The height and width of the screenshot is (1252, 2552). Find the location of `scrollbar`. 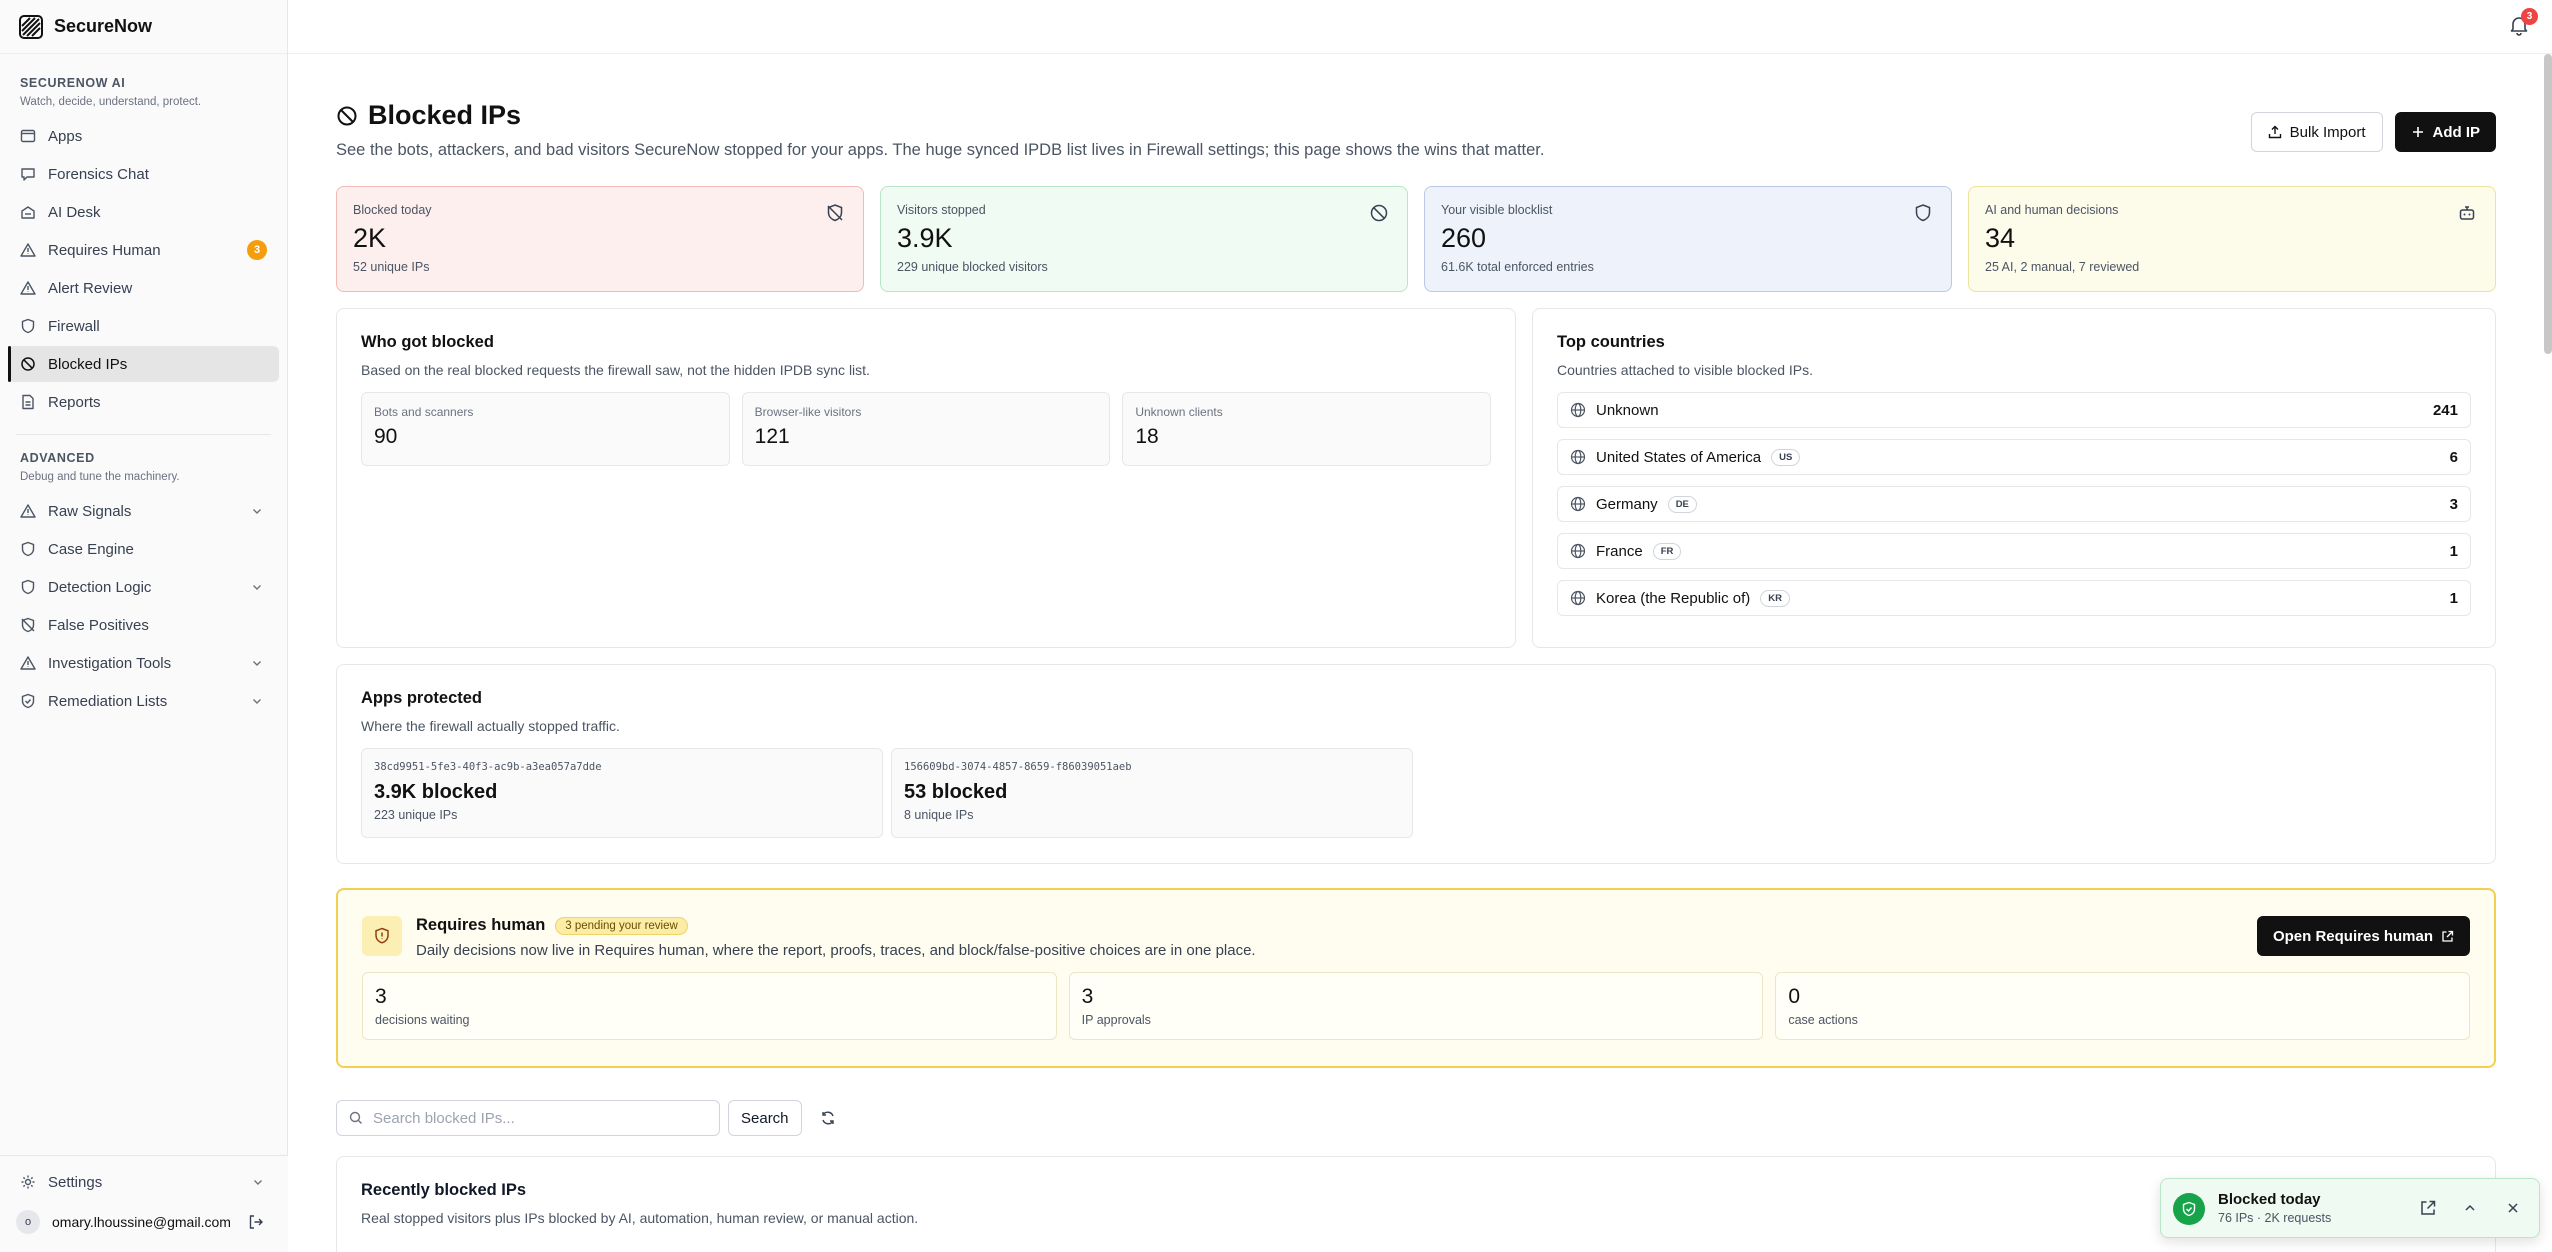

scrollbar is located at coordinates (2548, 204).